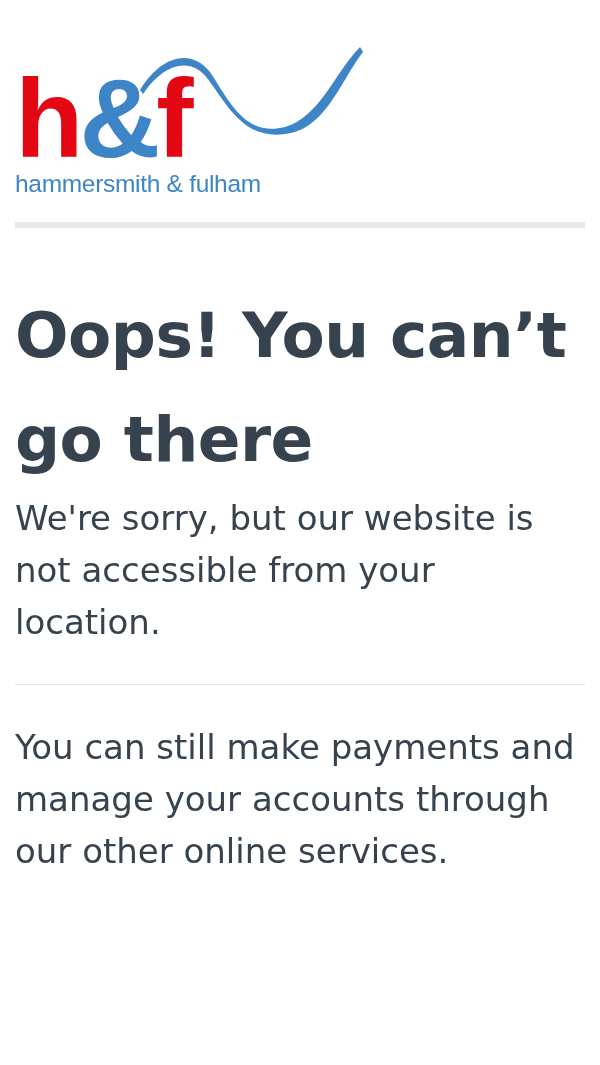 Image resolution: width=600 pixels, height=1065 pixels. Describe the element at coordinates (295, 799) in the screenshot. I see `info-text: You can still make payments and manage your accounts through our other online services.` at that location.